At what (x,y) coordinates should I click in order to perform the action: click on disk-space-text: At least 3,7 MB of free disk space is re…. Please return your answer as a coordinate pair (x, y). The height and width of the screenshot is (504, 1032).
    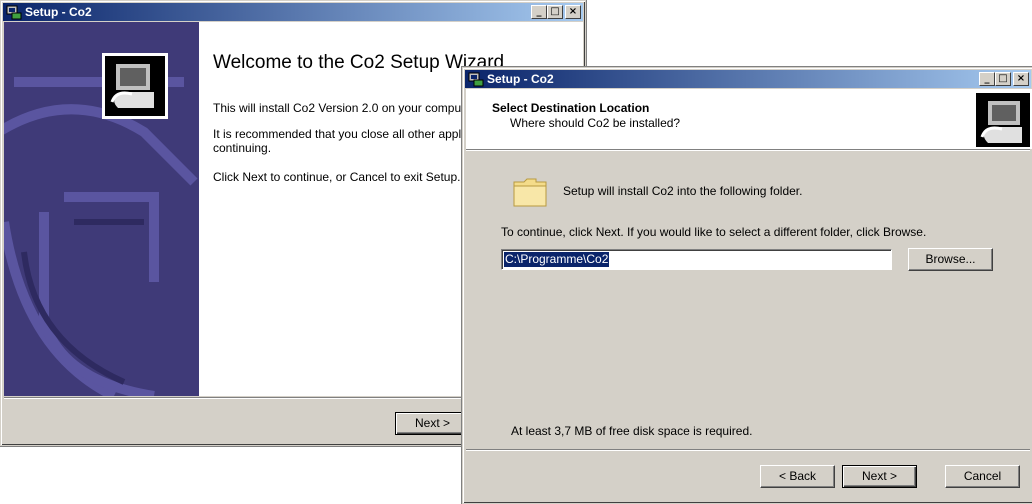
    Looking at the image, I should click on (632, 431).